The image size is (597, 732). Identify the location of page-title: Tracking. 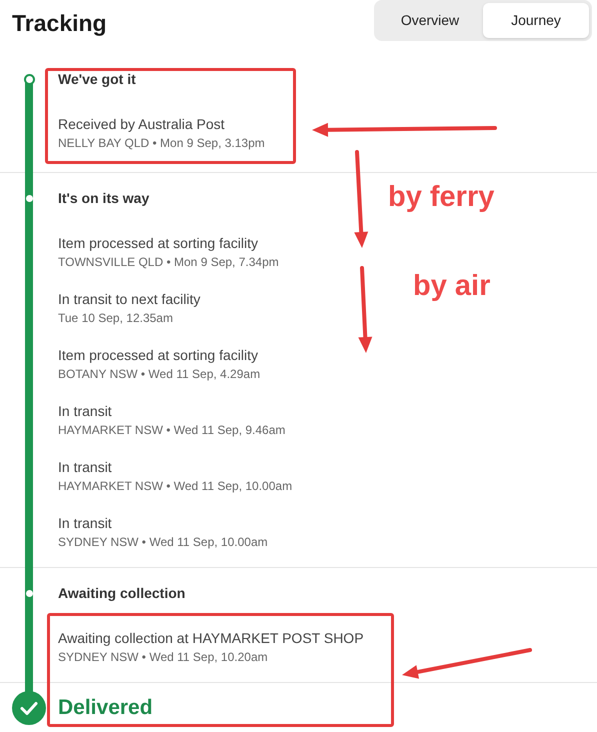
(59, 23).